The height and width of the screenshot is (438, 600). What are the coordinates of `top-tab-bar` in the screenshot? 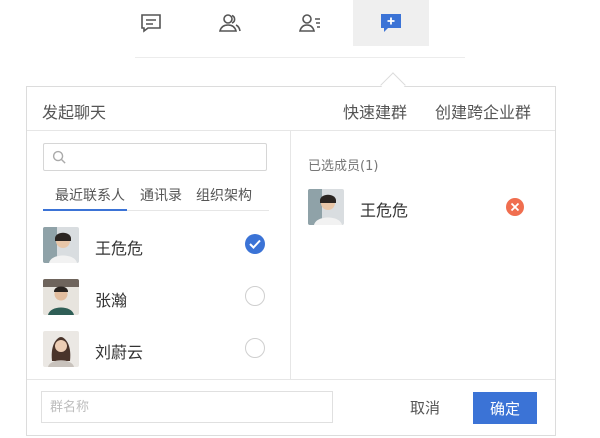 It's located at (300, 23).